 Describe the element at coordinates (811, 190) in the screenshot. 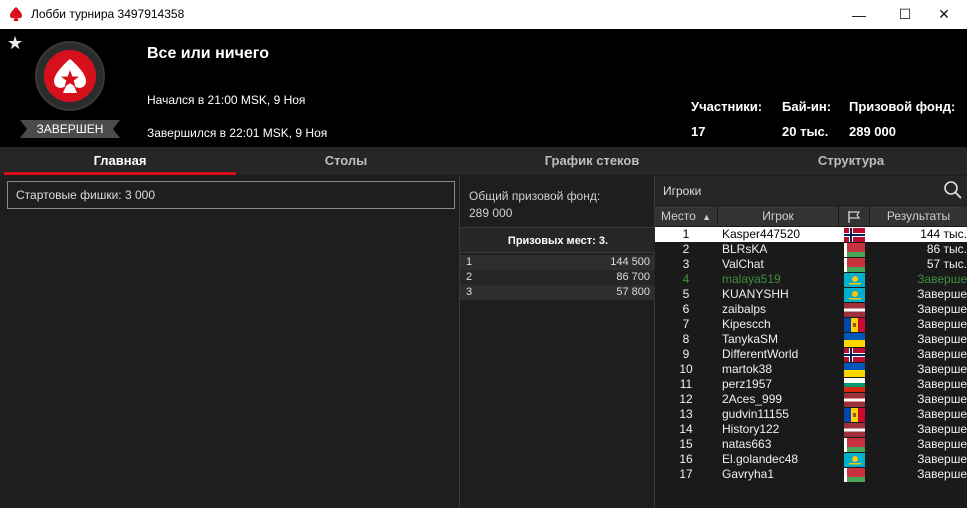

I see `players-header: Игроки` at that location.